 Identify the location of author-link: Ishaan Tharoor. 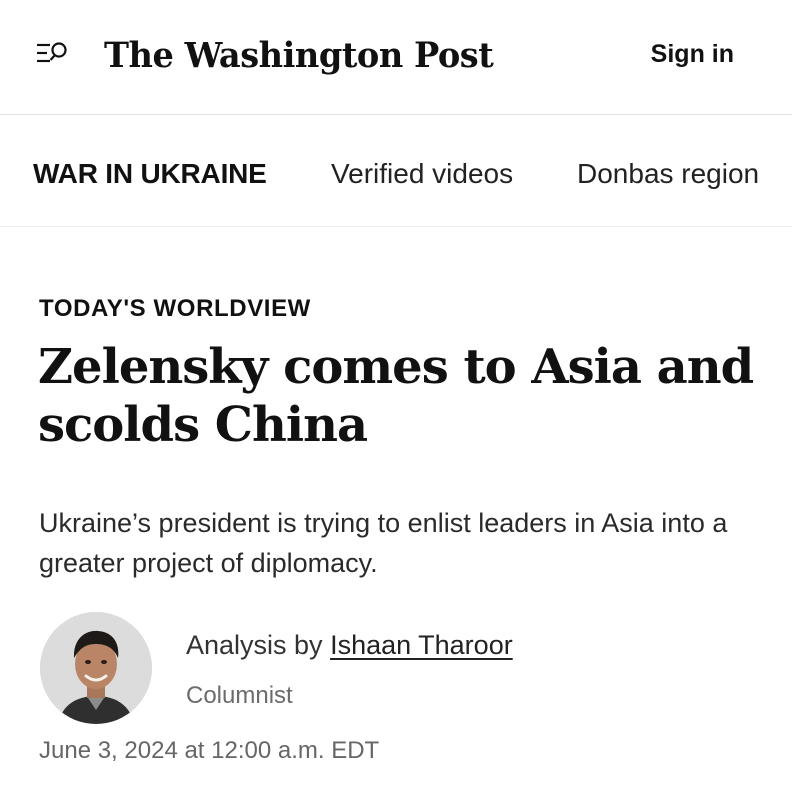
(421, 645).